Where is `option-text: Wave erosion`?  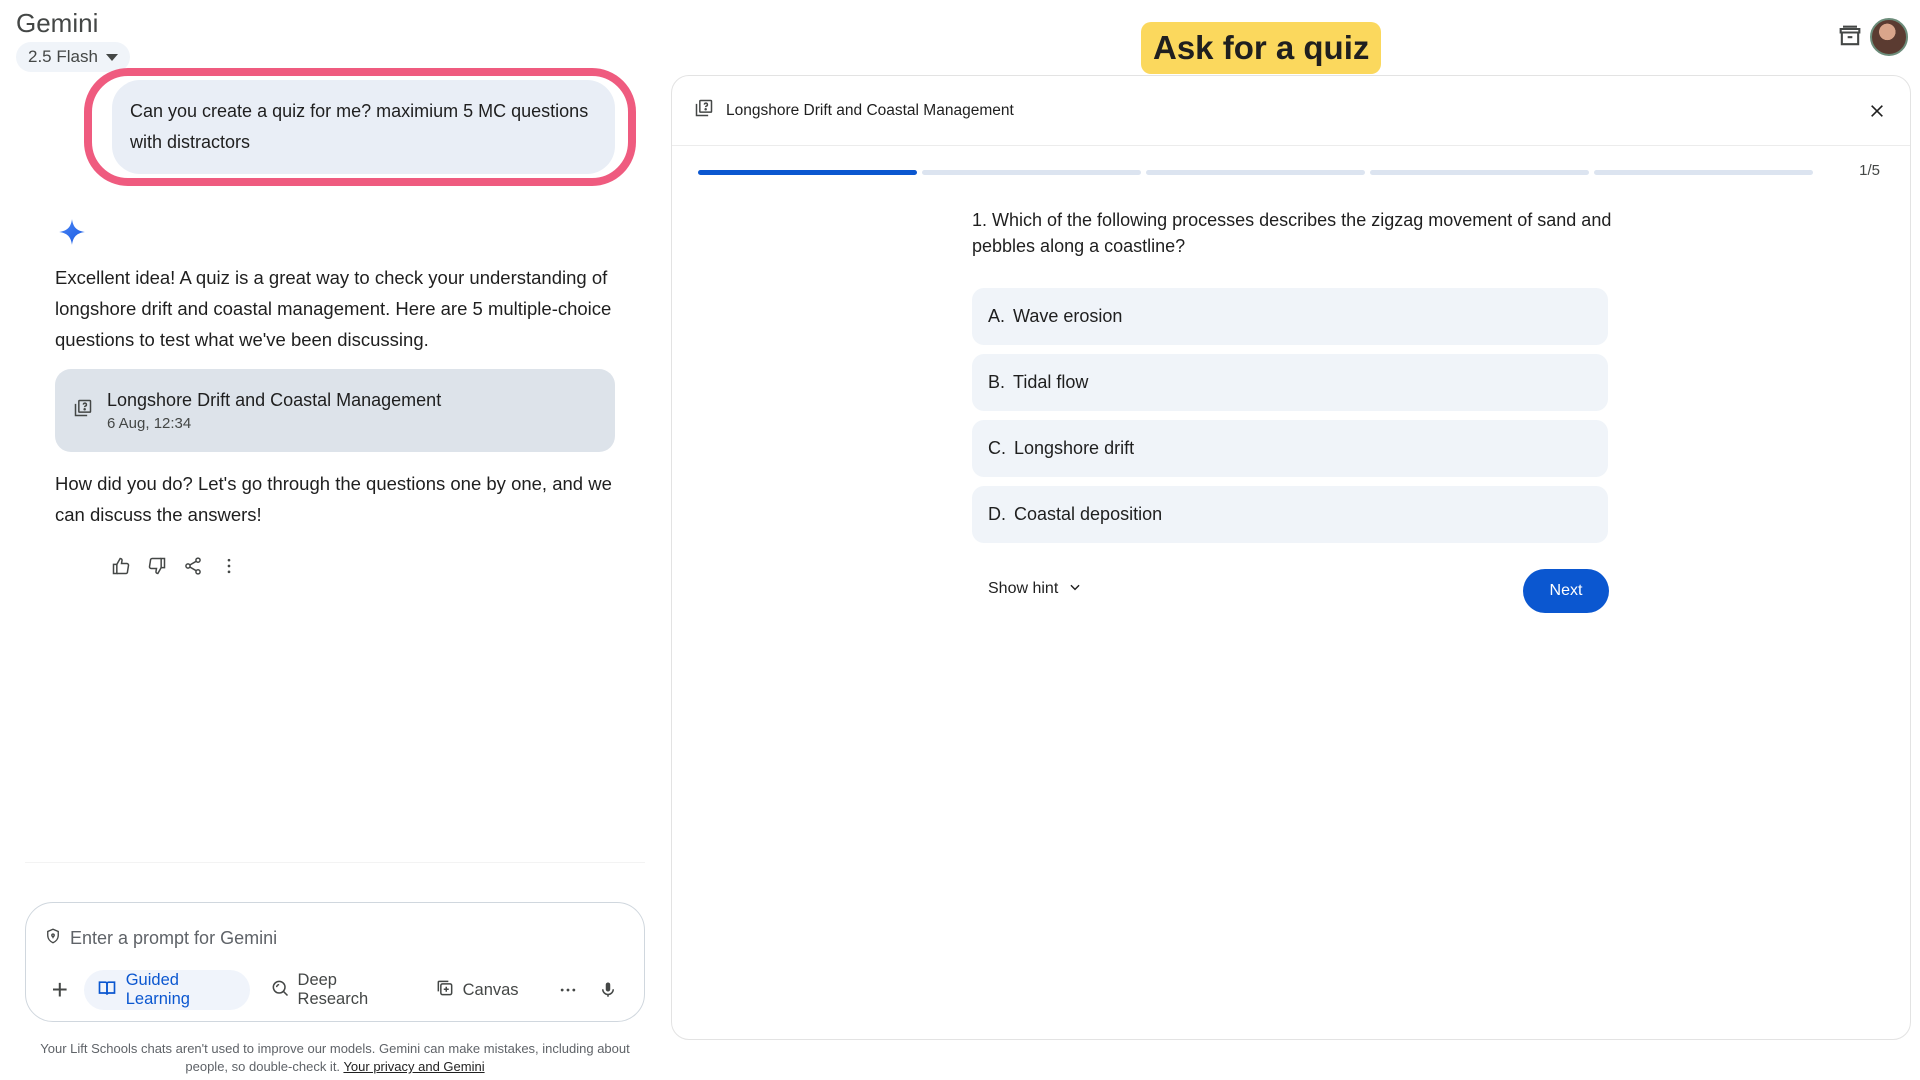 option-text: Wave erosion is located at coordinates (1068, 316).